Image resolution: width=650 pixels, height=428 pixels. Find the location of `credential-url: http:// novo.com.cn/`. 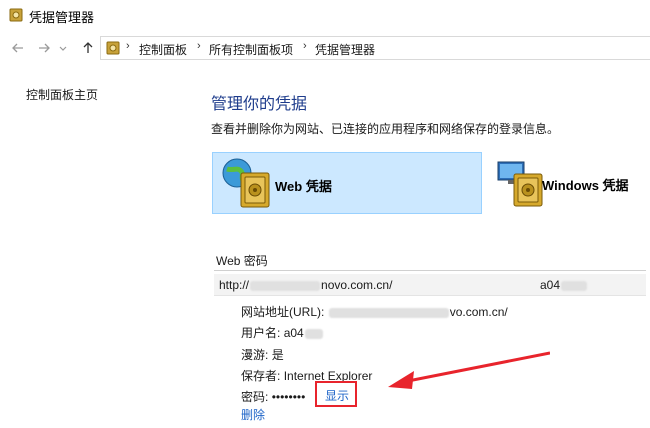

credential-url: http:// novo.com.cn/ is located at coordinates (305, 285).